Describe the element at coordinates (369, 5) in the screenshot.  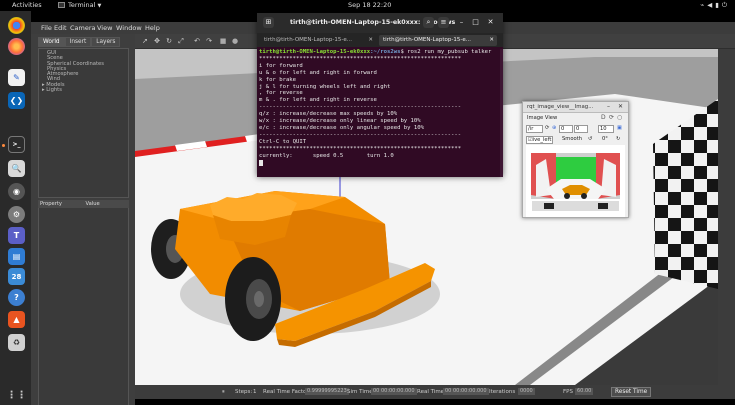
I see `clock: Sep 18 22:20` at that location.